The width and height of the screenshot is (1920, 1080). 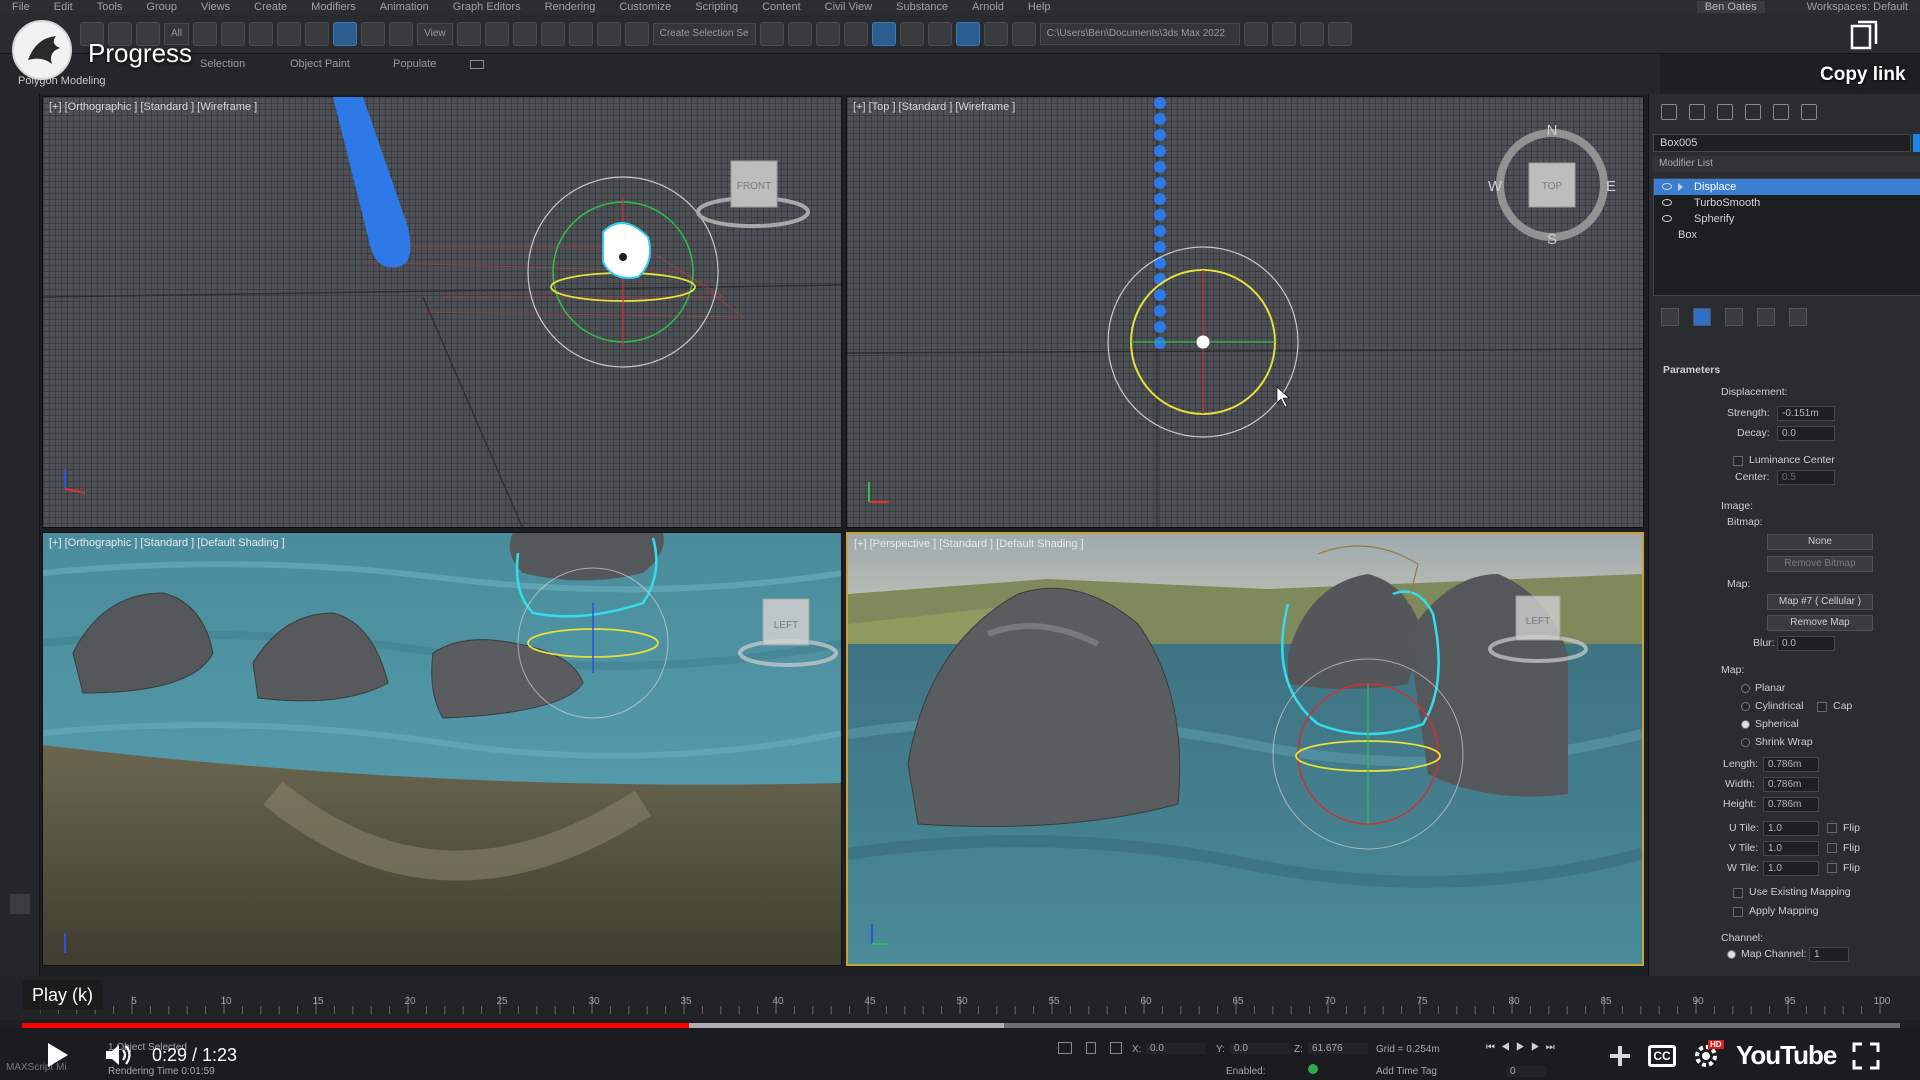 What do you see at coordinates (1806, 477) in the screenshot?
I see `center-input: 0.5` at bounding box center [1806, 477].